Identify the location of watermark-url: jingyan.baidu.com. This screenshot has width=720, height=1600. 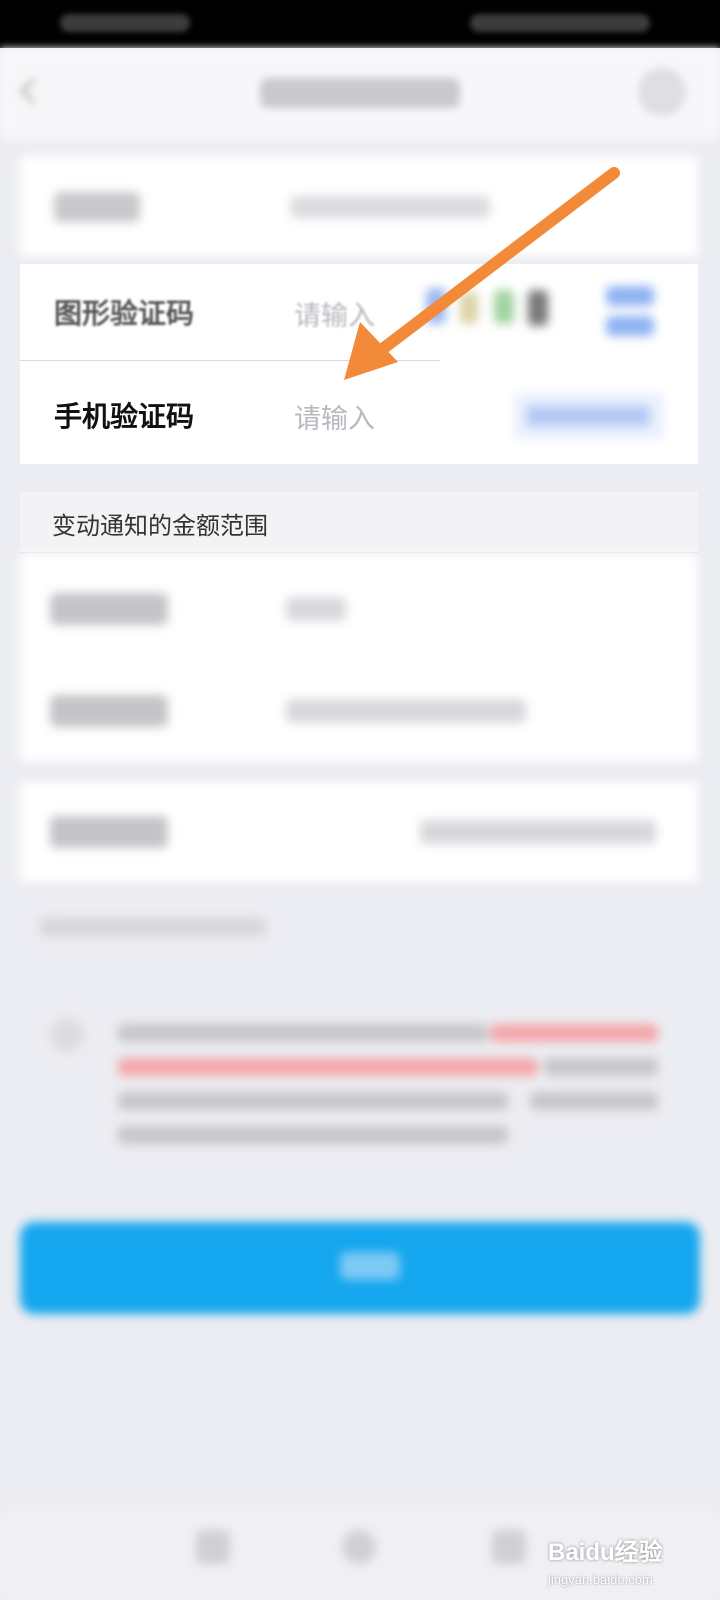
(600, 1579).